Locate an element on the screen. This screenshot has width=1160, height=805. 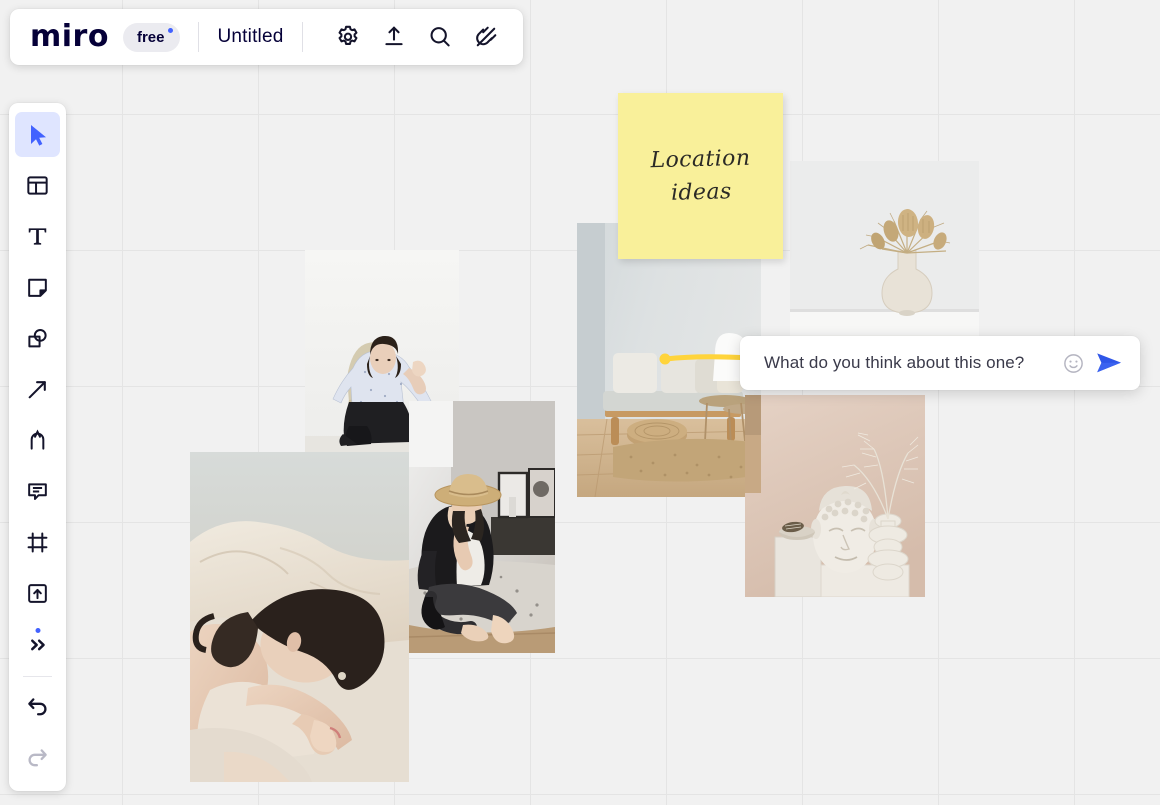
board-title: Untitled is located at coordinates (250, 37).